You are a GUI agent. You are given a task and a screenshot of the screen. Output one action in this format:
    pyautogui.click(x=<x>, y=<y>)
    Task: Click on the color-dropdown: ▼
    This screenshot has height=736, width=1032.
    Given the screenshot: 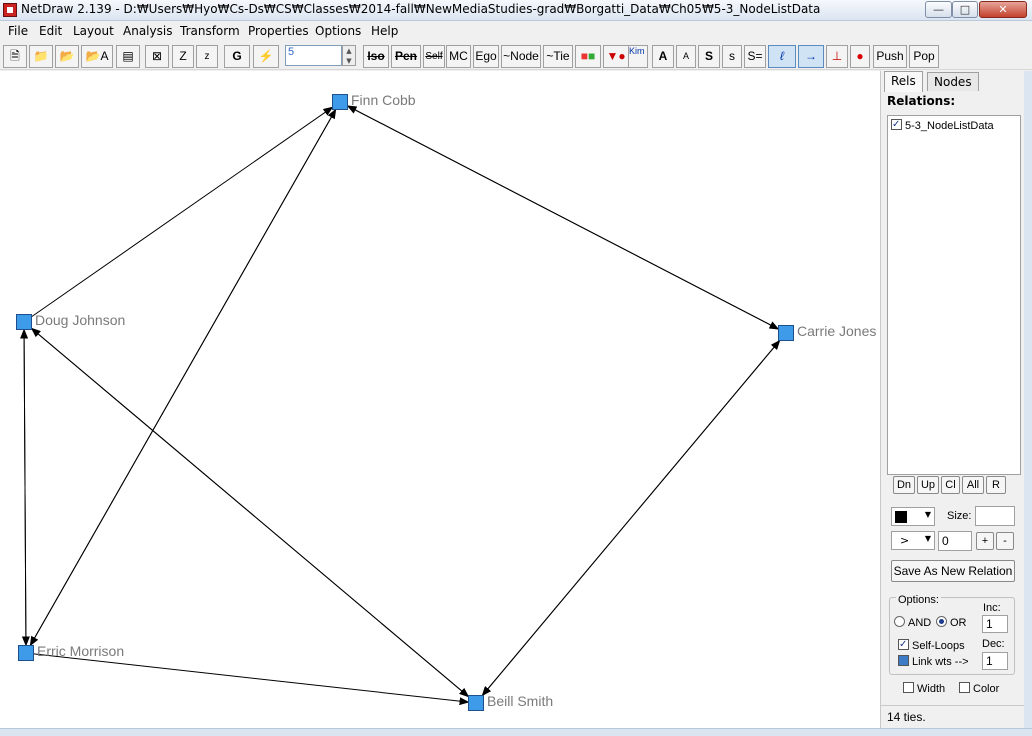 What is the action you would take?
    pyautogui.click(x=913, y=516)
    